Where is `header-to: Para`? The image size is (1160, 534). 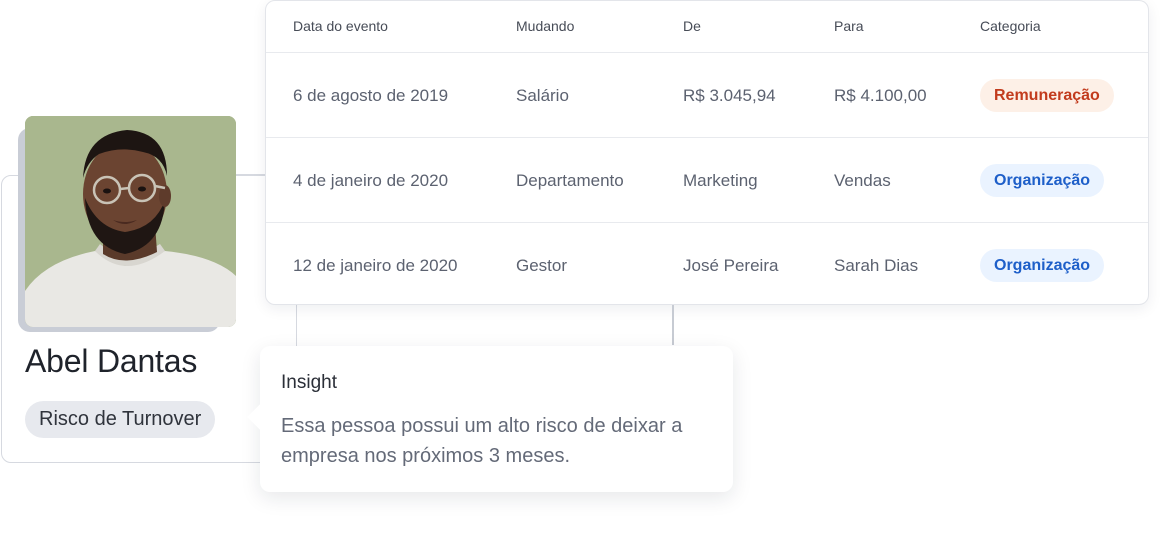
header-to: Para is located at coordinates (849, 26).